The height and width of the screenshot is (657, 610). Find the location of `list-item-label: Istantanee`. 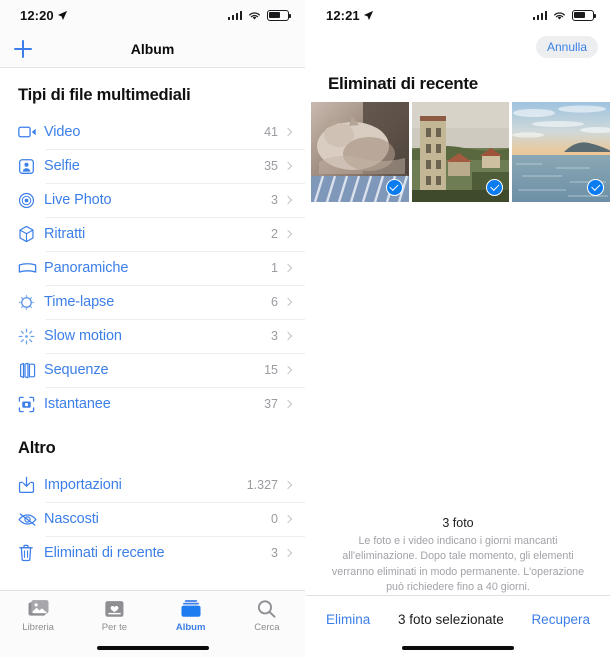

list-item-label: Istantanee is located at coordinates (77, 404).